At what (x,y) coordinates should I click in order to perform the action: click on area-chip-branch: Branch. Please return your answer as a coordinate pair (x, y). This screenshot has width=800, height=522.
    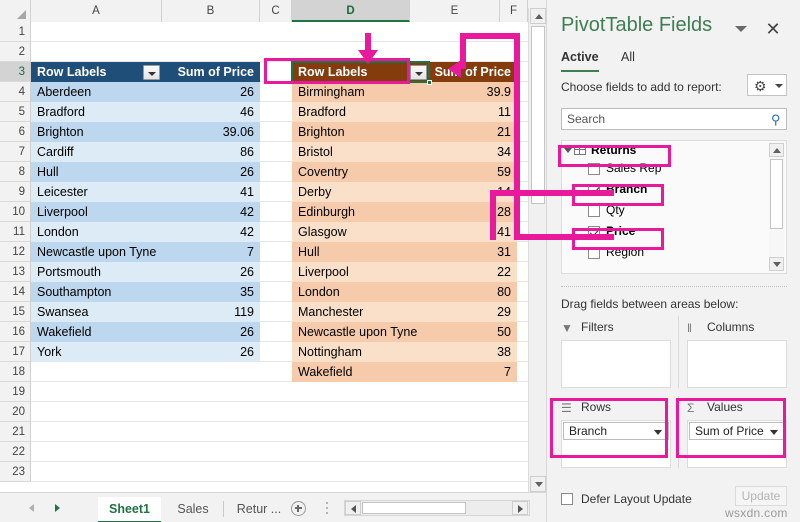
    Looking at the image, I should click on (616, 431).